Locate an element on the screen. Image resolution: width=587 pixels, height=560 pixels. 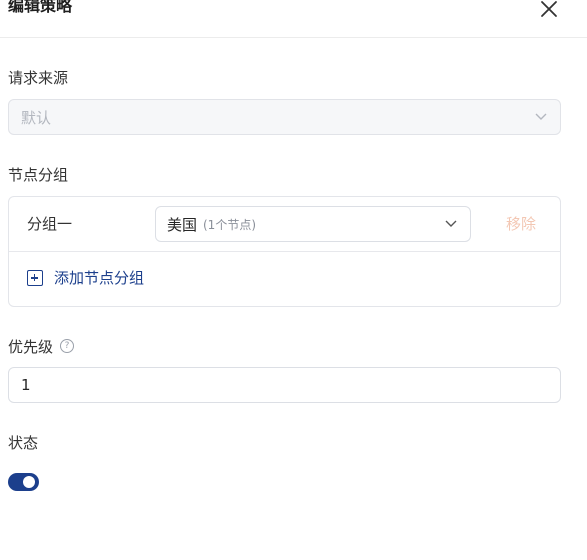
dialog-title: 编辑策略 is located at coordinates (40, 7).